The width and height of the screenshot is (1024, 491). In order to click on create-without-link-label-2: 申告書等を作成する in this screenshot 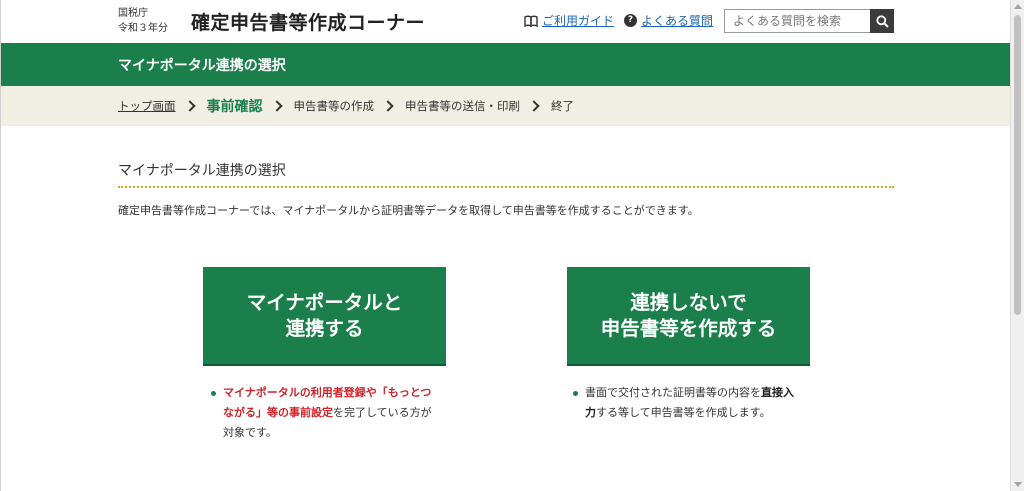, I will do `click(688, 328)`.